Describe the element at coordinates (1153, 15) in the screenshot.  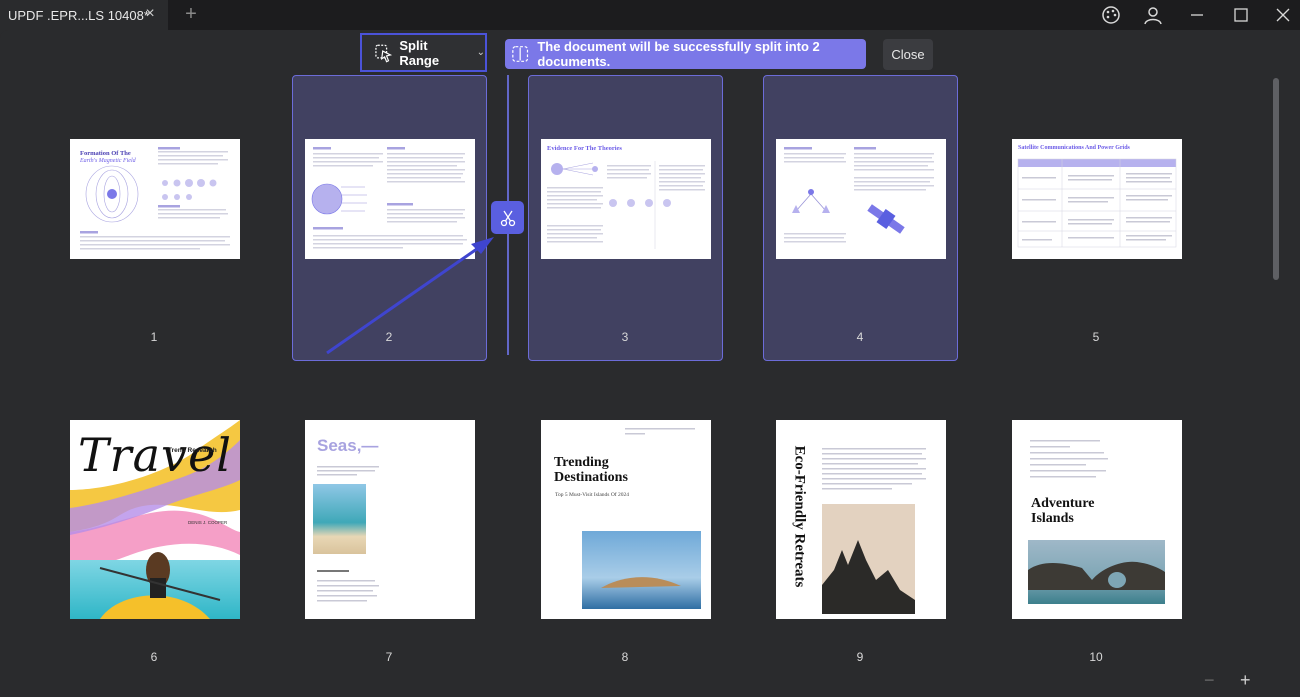
I see `user-icon` at that location.